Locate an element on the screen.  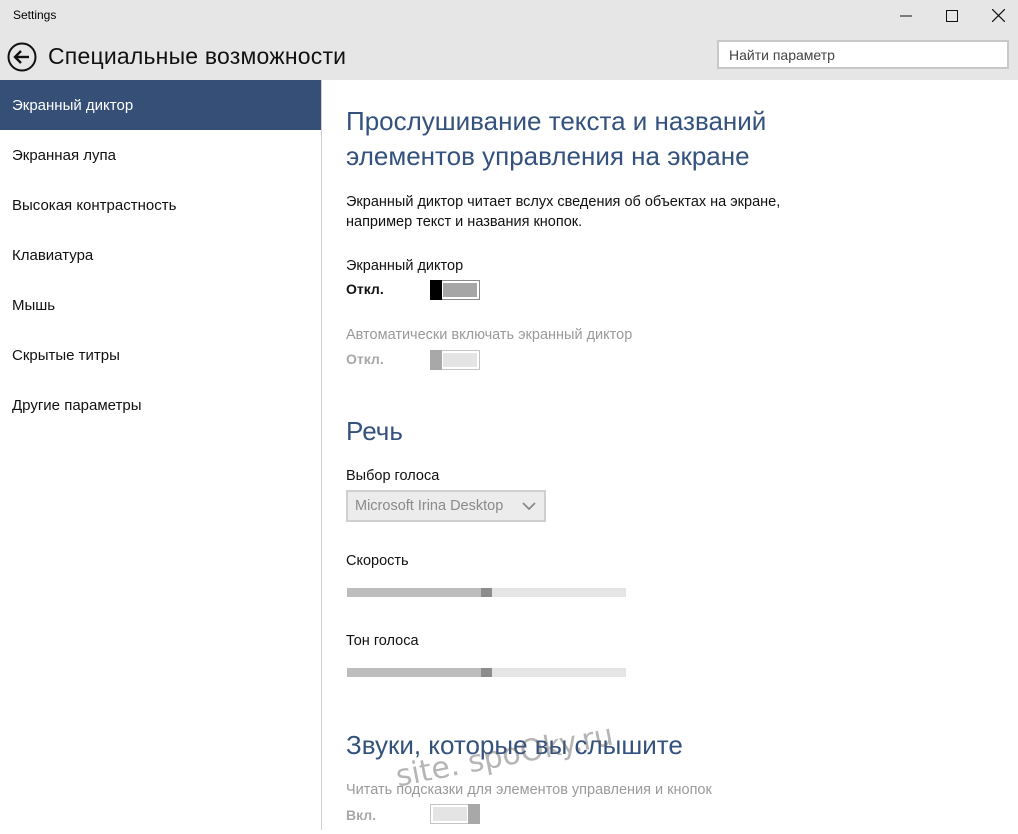
sidebar-item-label: Клавиатура is located at coordinates (53, 255).